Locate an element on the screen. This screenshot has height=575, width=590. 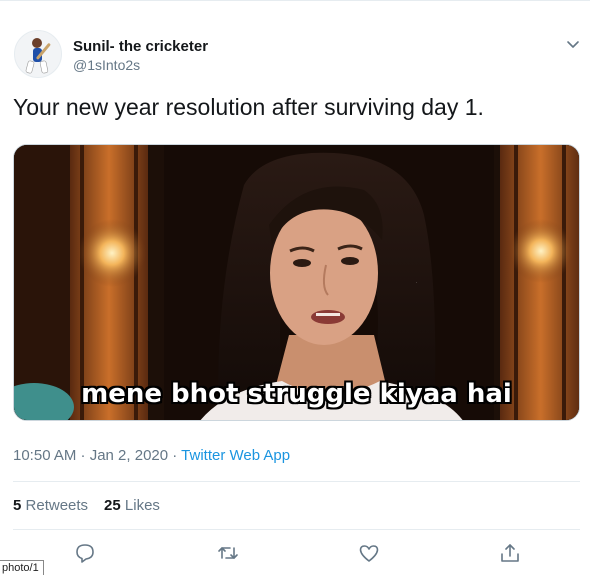
share-icon is located at coordinates (510, 553).